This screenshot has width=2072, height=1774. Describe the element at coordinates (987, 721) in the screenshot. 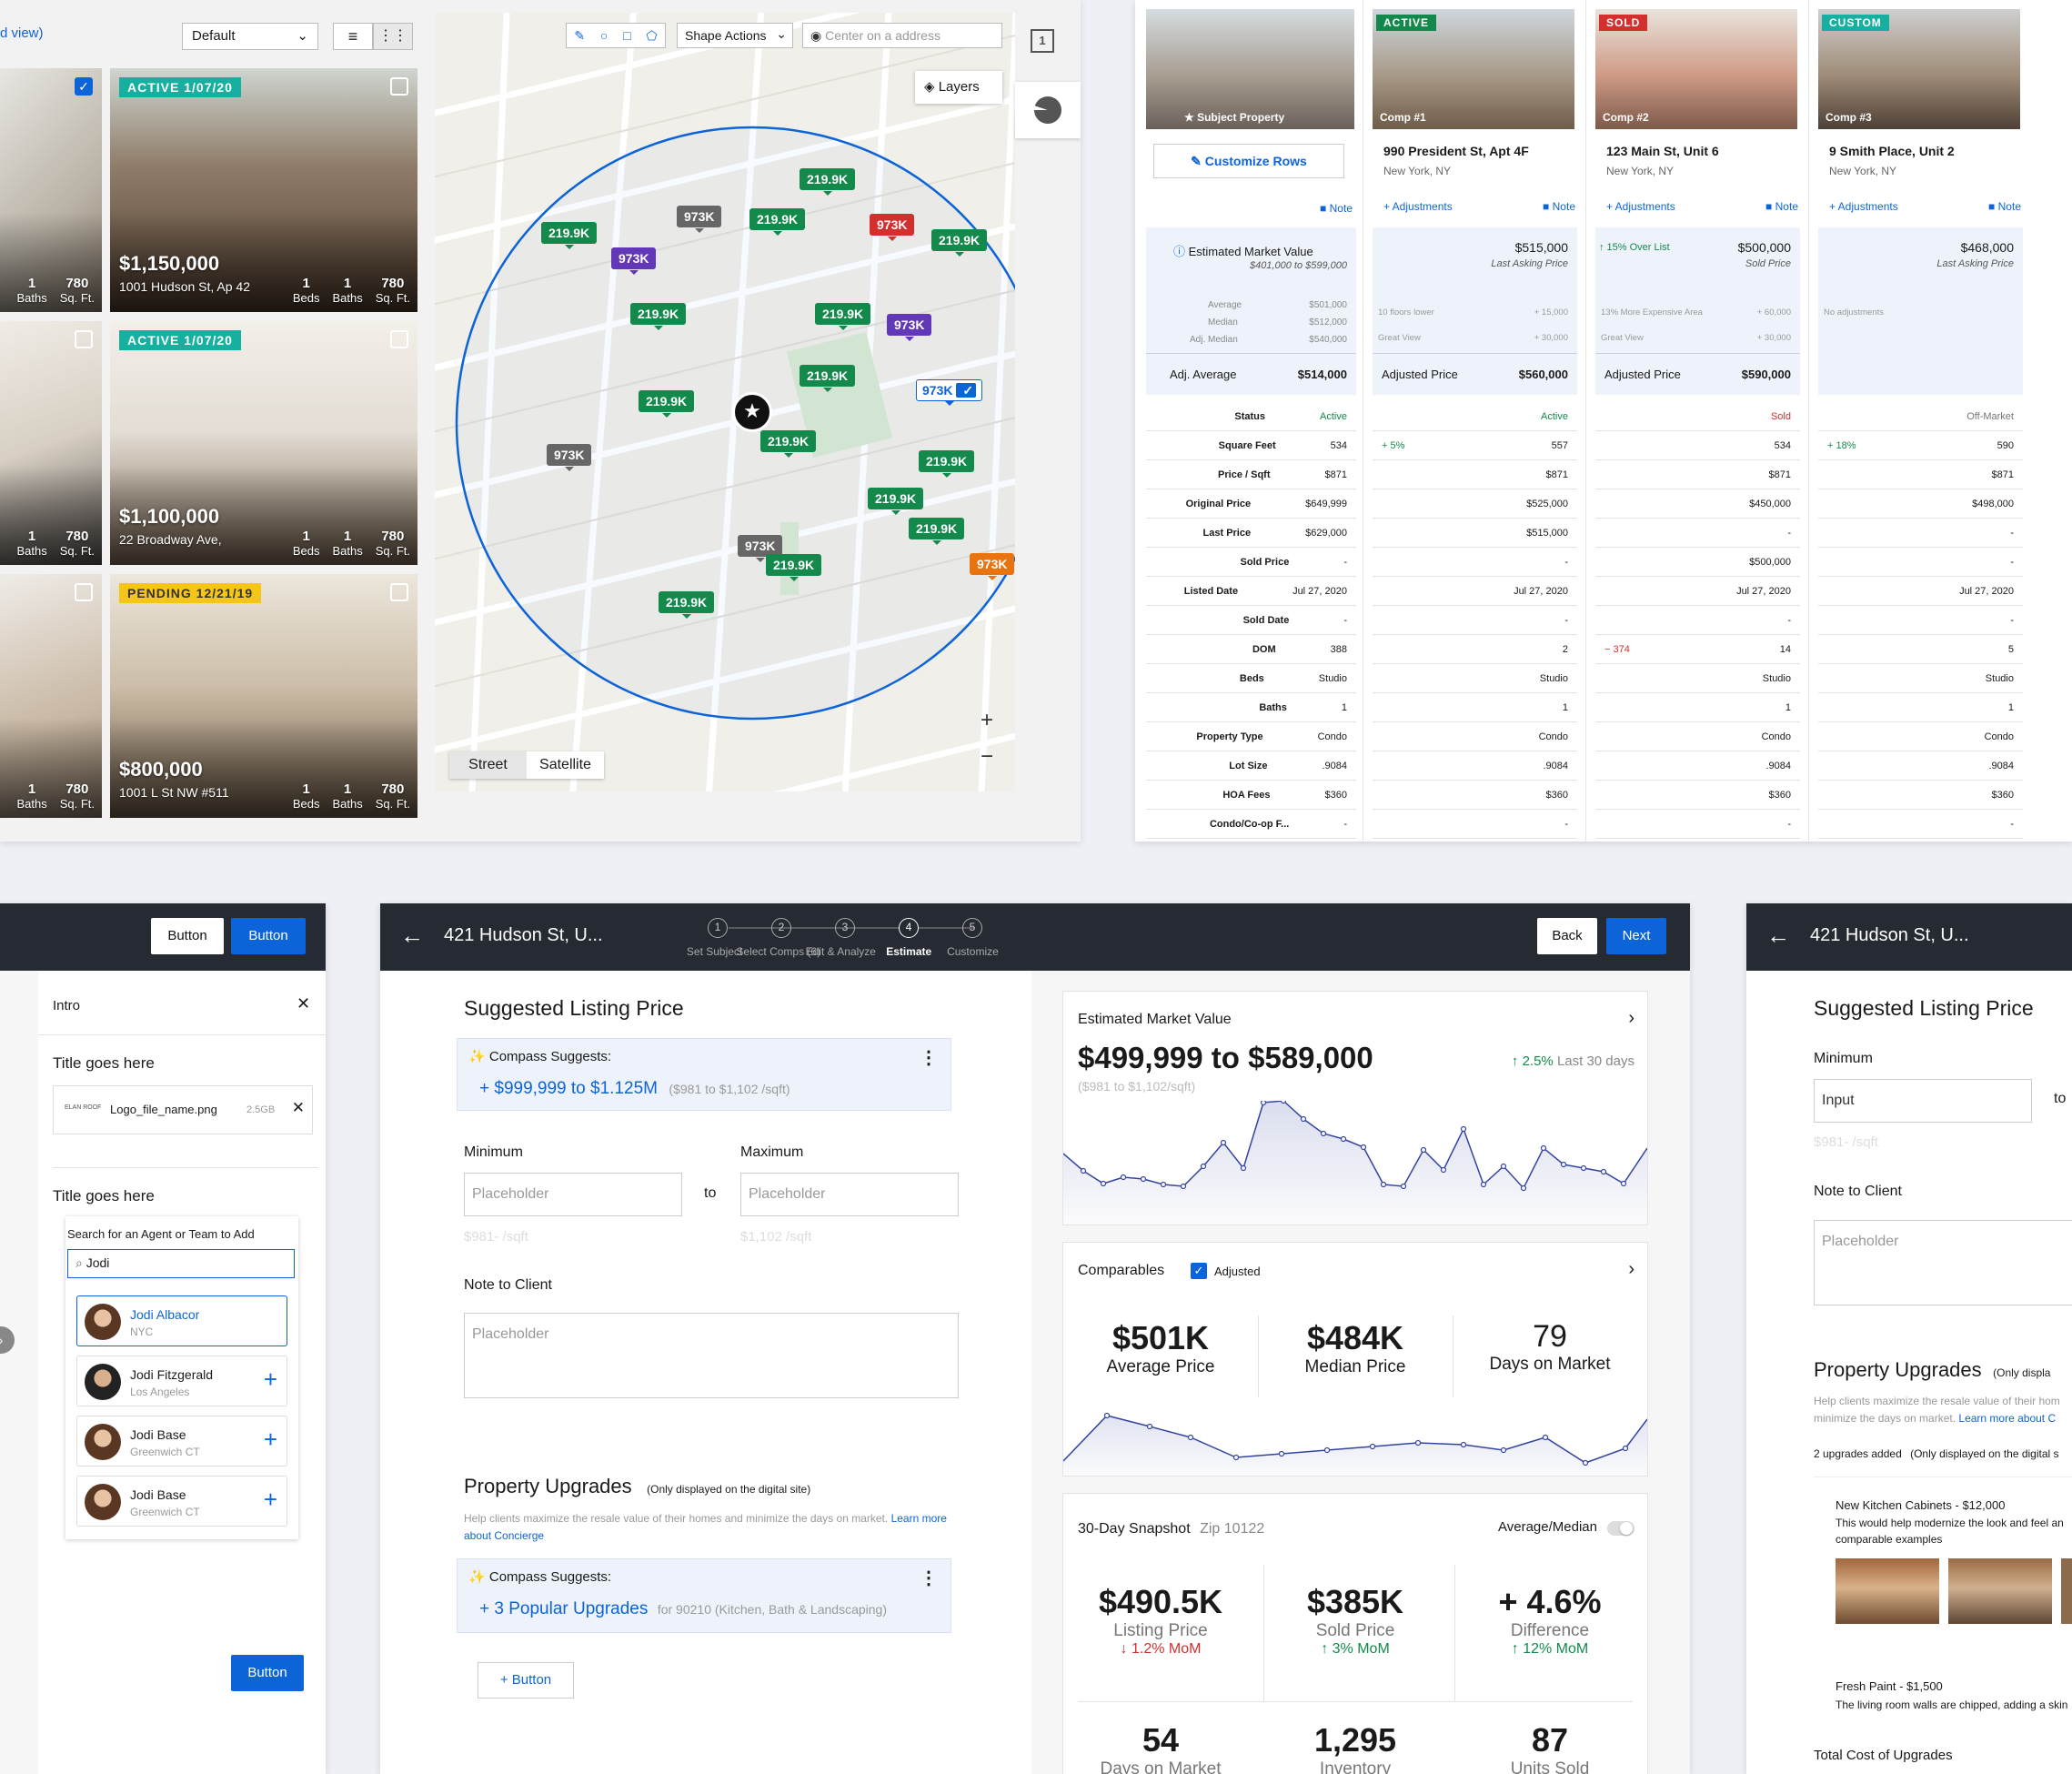

I see `zoom-in-button: +` at that location.